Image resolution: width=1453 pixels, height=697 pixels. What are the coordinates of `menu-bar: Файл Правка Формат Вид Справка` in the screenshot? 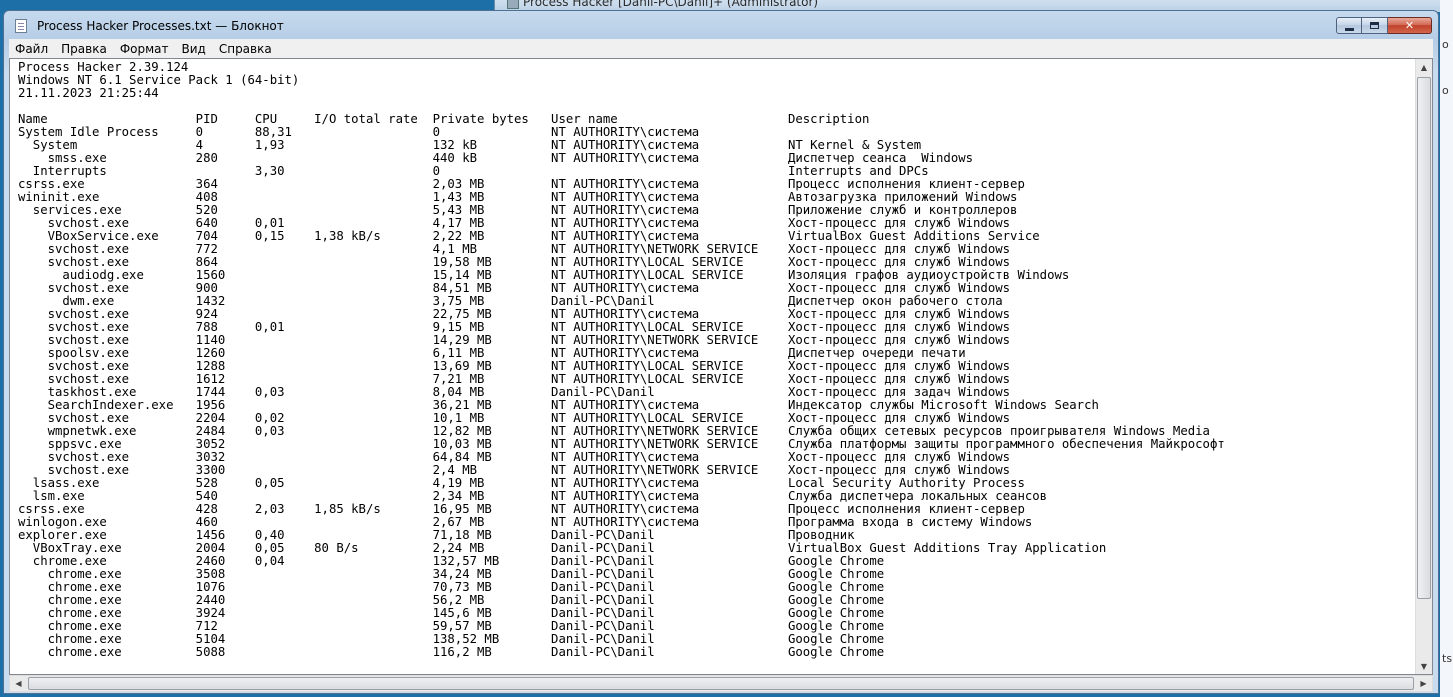 It's located at (721, 48).